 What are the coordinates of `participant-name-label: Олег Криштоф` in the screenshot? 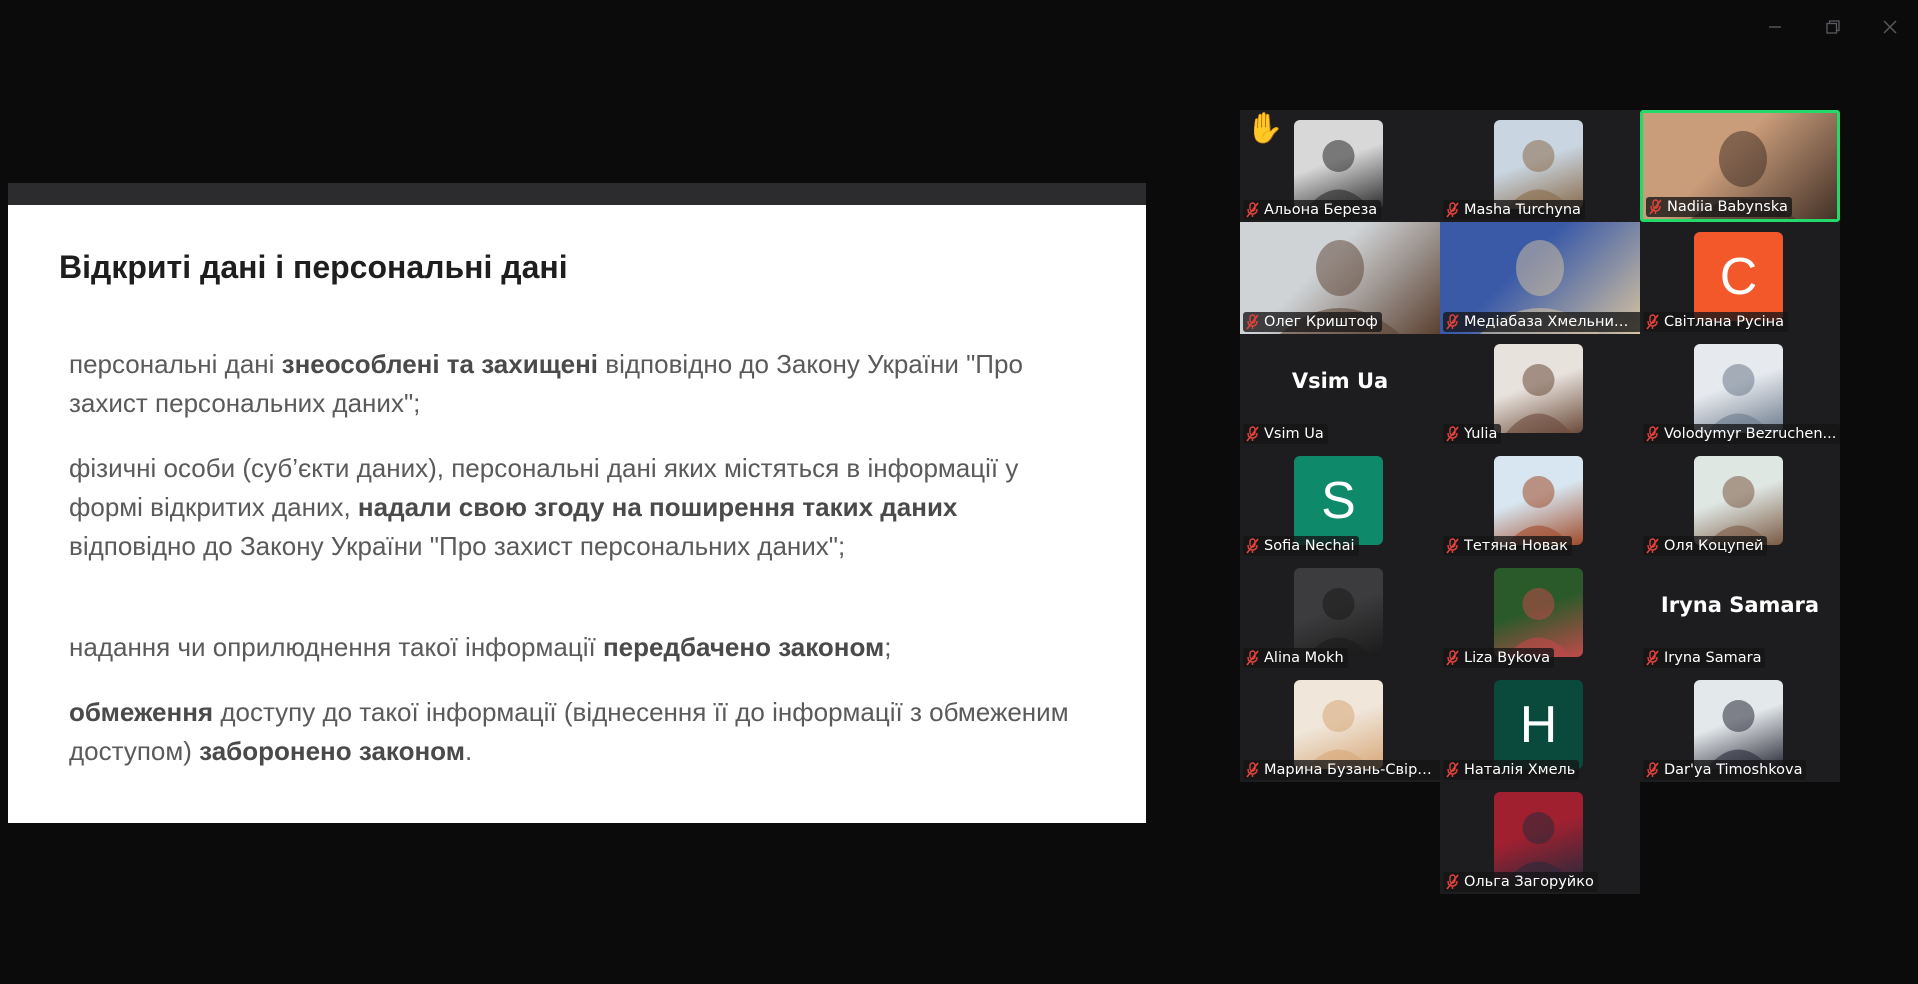 It's located at (1312, 322).